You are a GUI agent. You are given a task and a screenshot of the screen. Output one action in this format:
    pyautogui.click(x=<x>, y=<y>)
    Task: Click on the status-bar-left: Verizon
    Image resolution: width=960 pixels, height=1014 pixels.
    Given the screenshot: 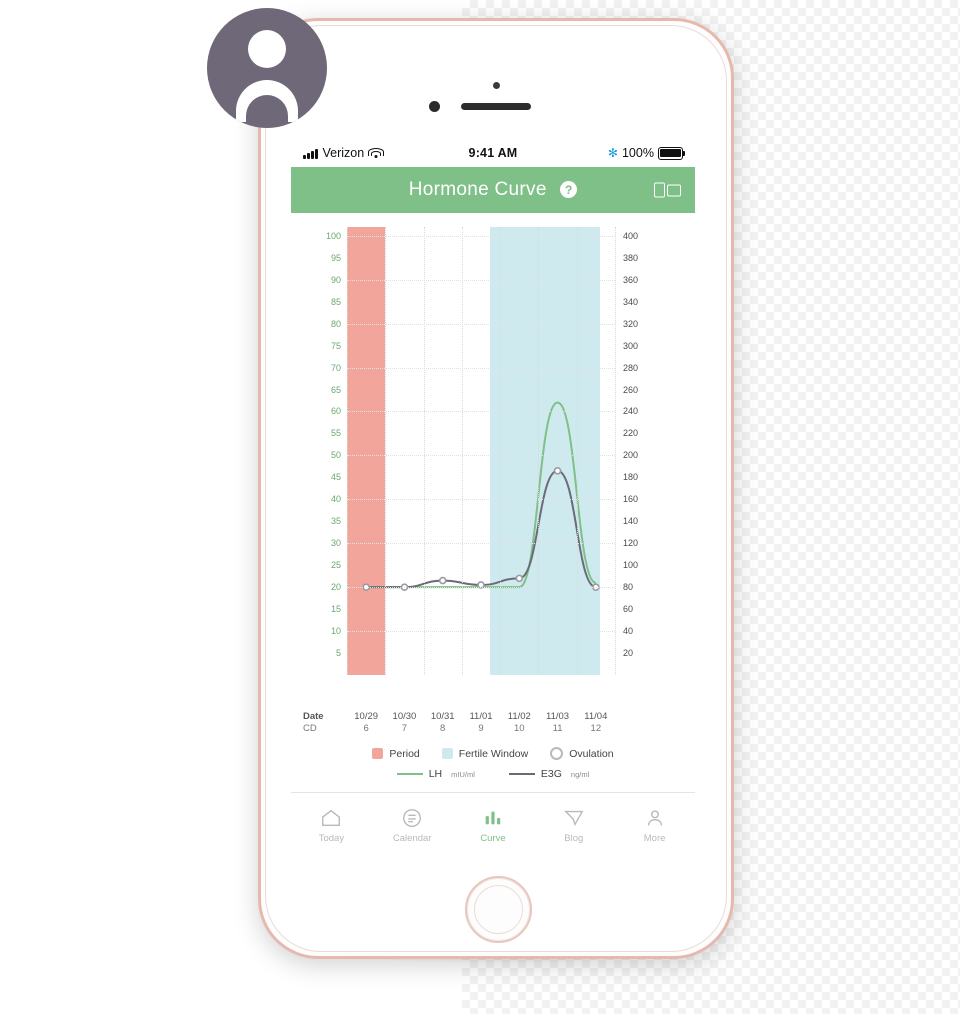 What is the action you would take?
    pyautogui.click(x=375, y=153)
    